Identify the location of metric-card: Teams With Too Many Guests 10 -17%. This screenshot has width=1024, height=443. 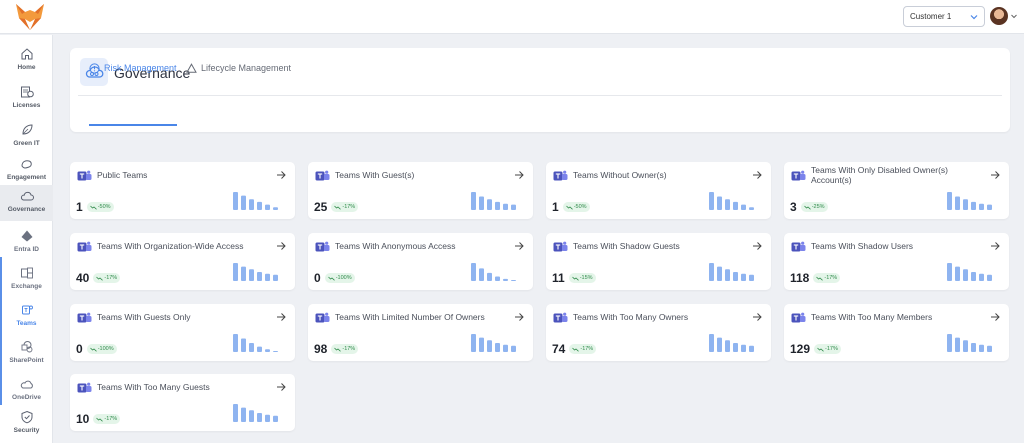
(182, 402).